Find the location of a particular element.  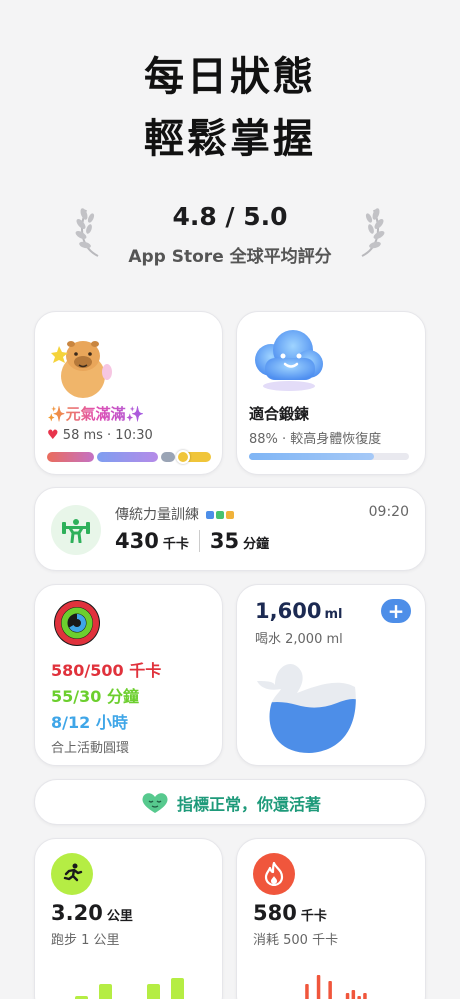

readiness-progress-bar is located at coordinates (329, 456).